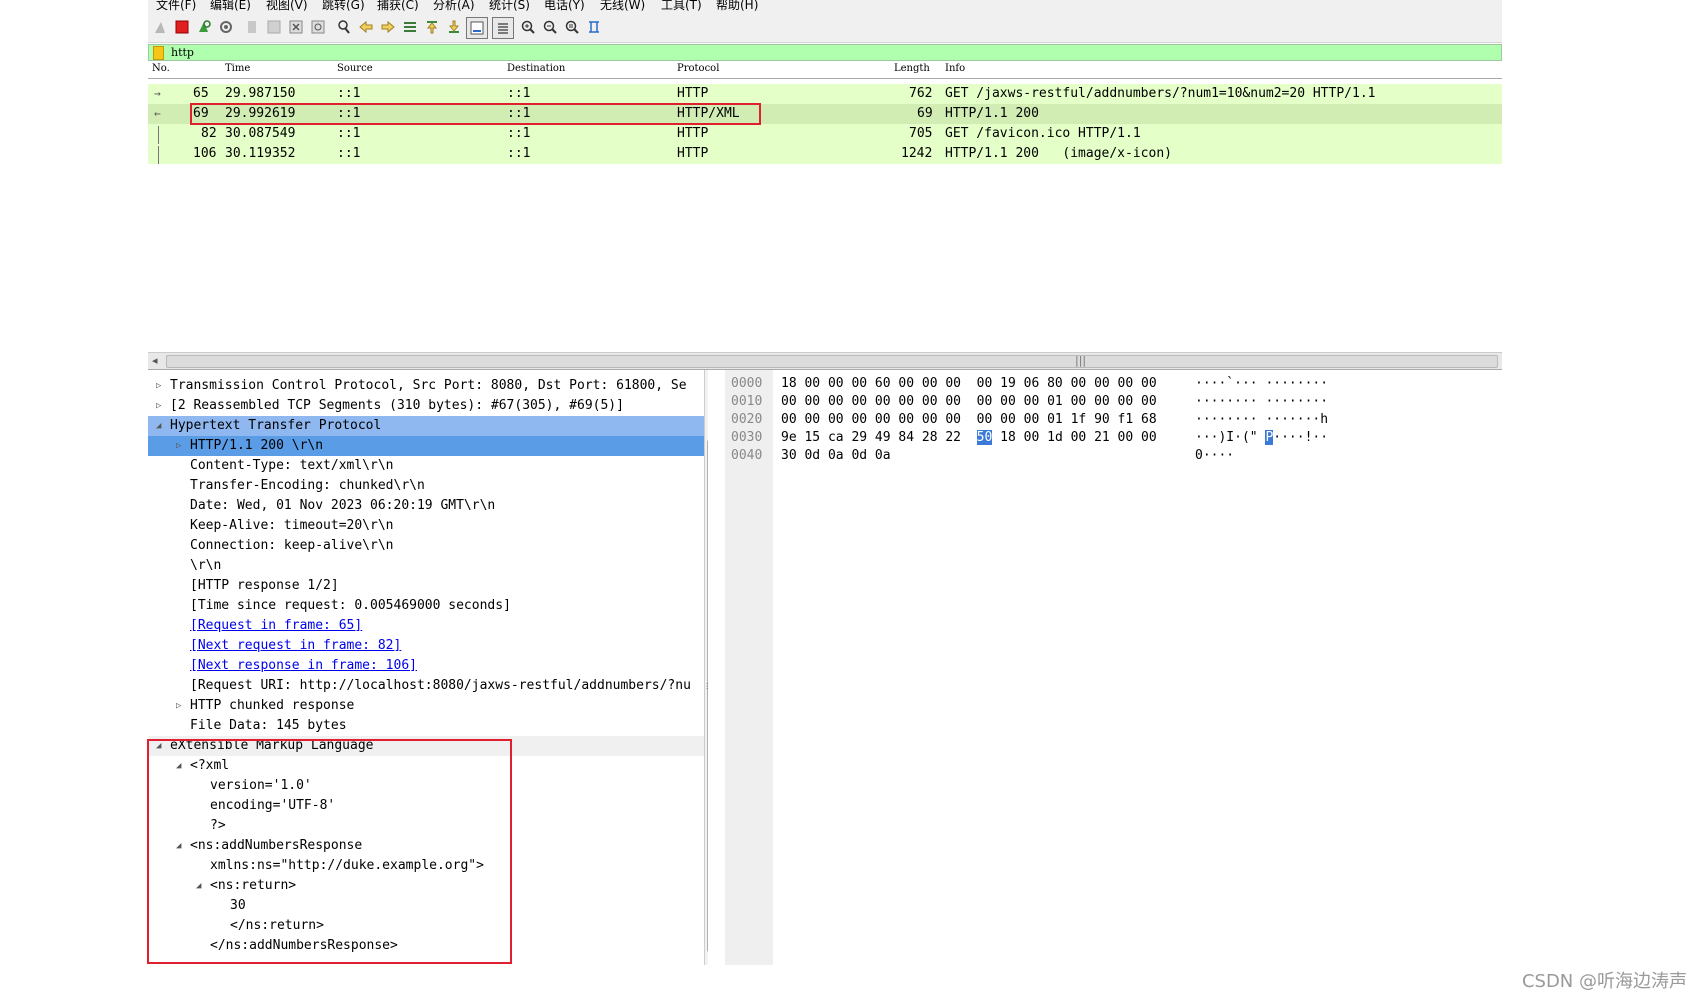  I want to click on menu-analyze: 分析(A), so click(454, 6).